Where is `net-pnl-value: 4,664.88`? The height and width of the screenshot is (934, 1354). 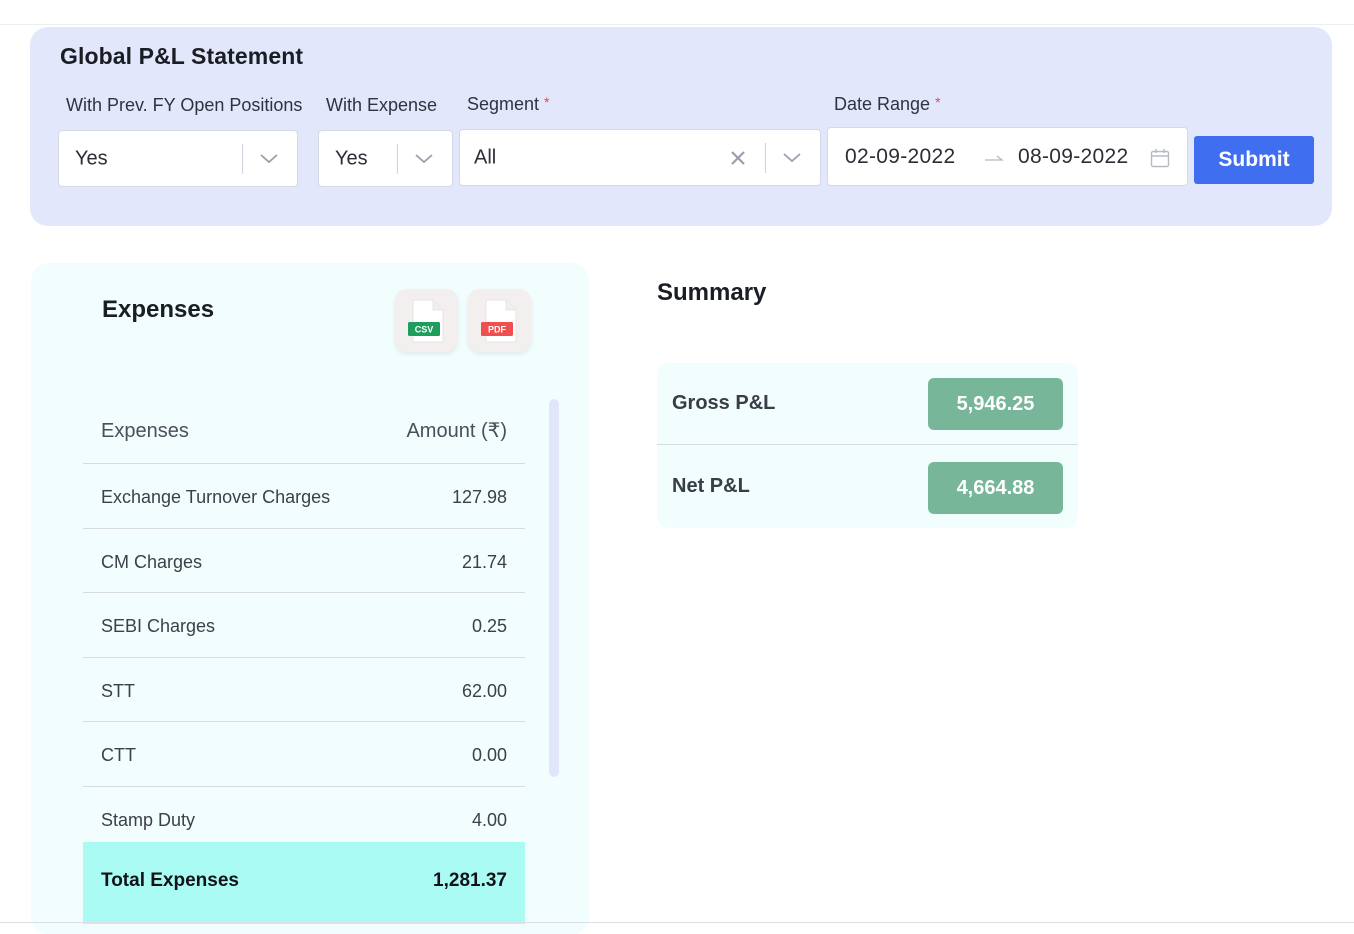 net-pnl-value: 4,664.88 is located at coordinates (995, 488).